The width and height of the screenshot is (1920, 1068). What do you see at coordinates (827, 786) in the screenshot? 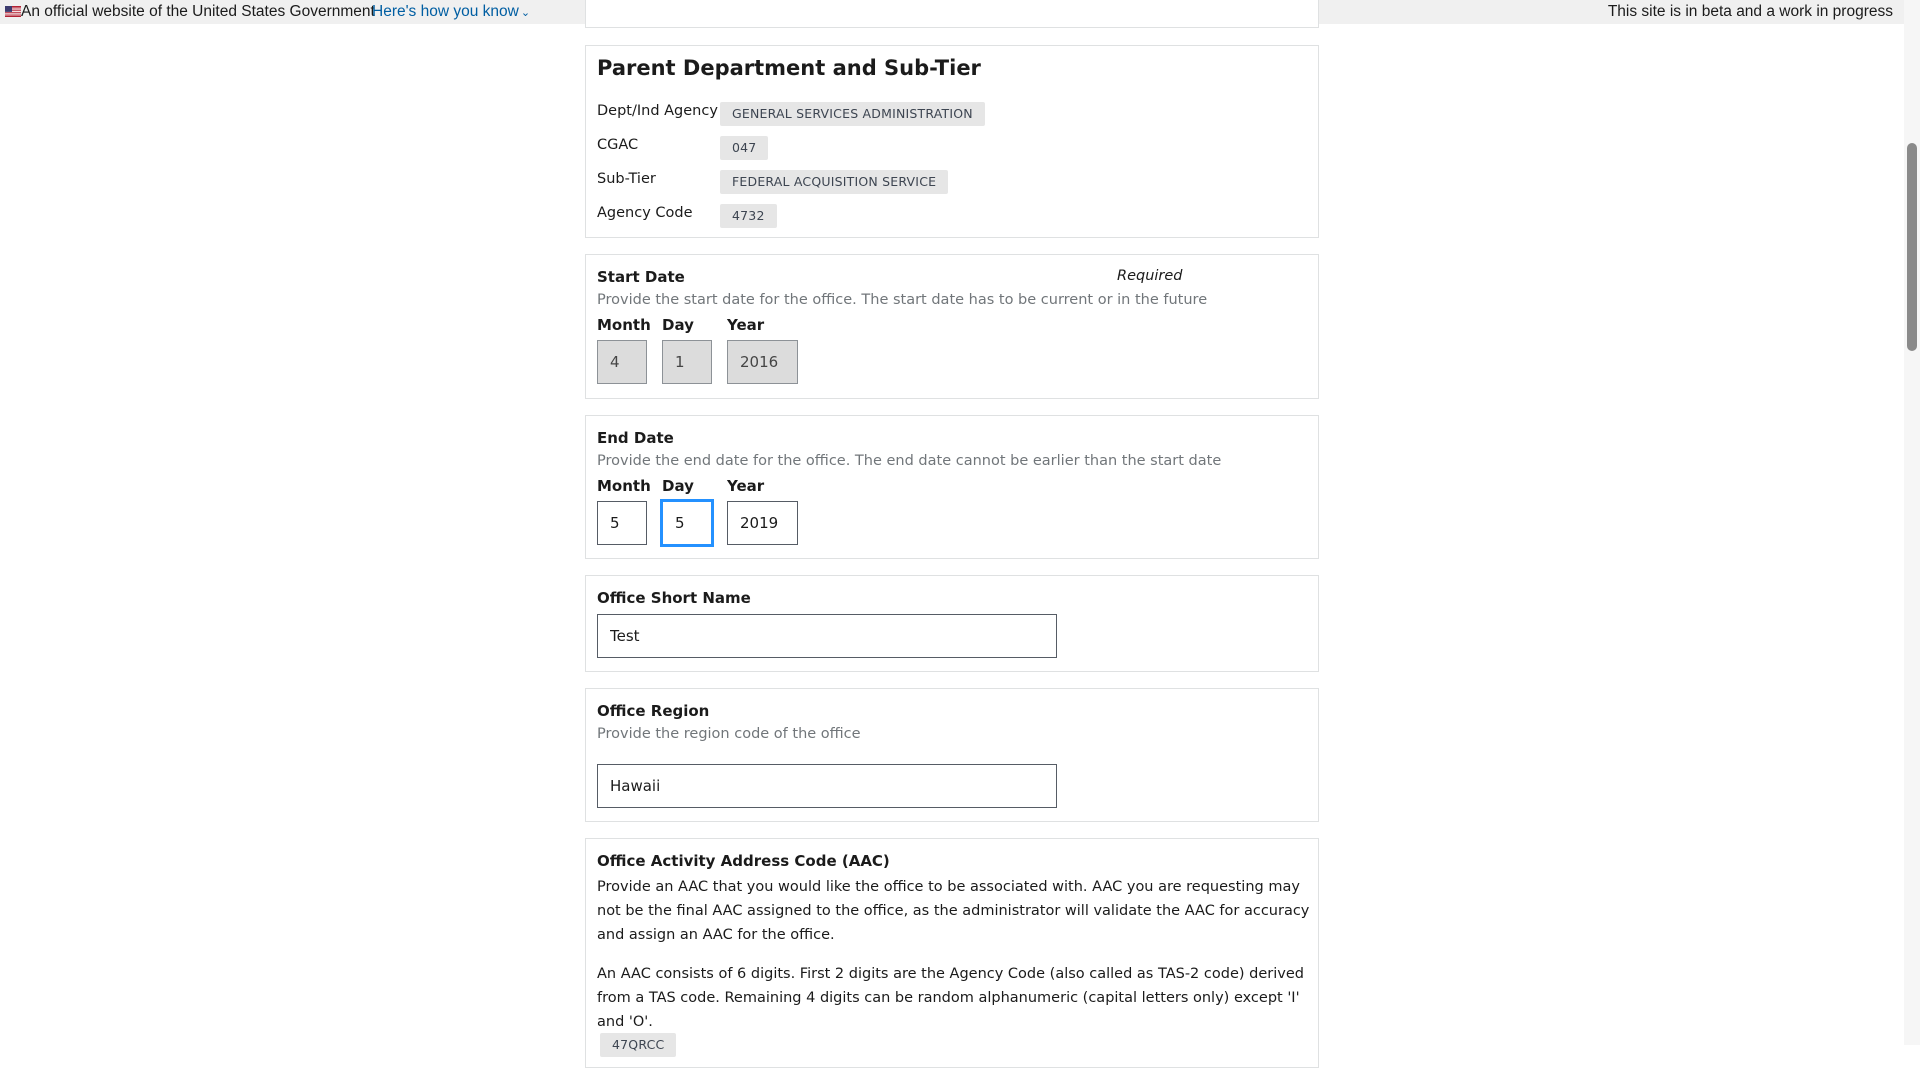
I see `region-input` at bounding box center [827, 786].